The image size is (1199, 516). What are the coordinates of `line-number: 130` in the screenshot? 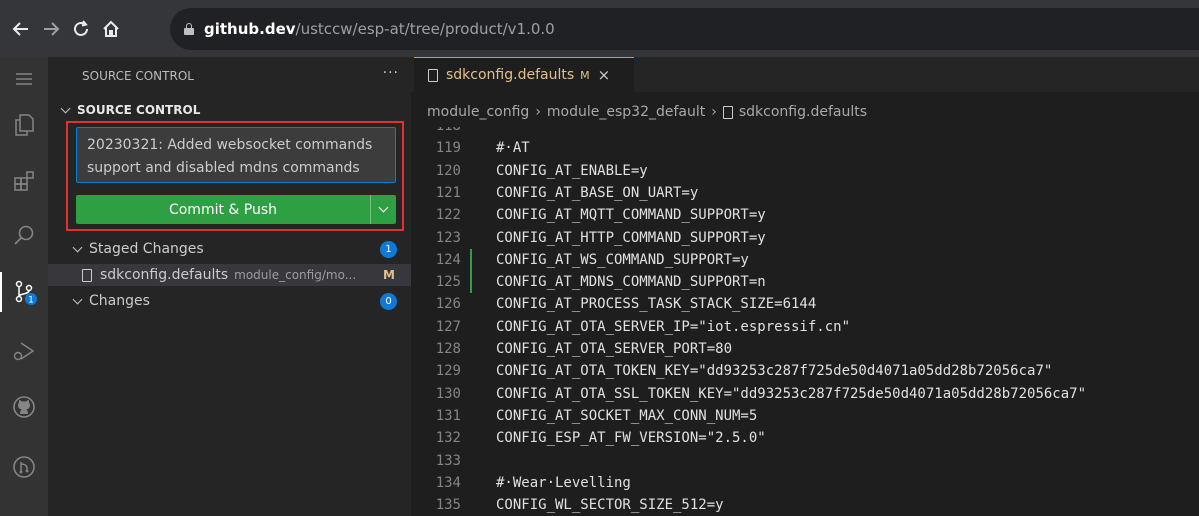 It's located at (448, 393).